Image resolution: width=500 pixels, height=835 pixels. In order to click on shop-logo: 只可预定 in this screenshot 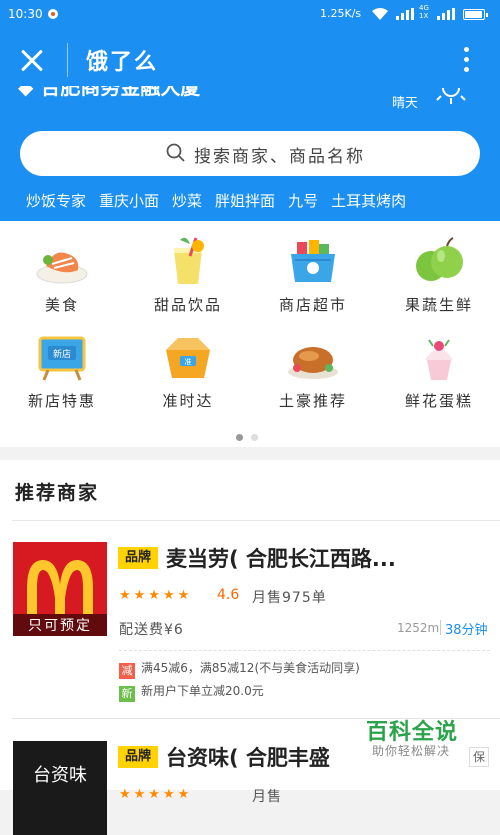, I will do `click(60, 589)`.